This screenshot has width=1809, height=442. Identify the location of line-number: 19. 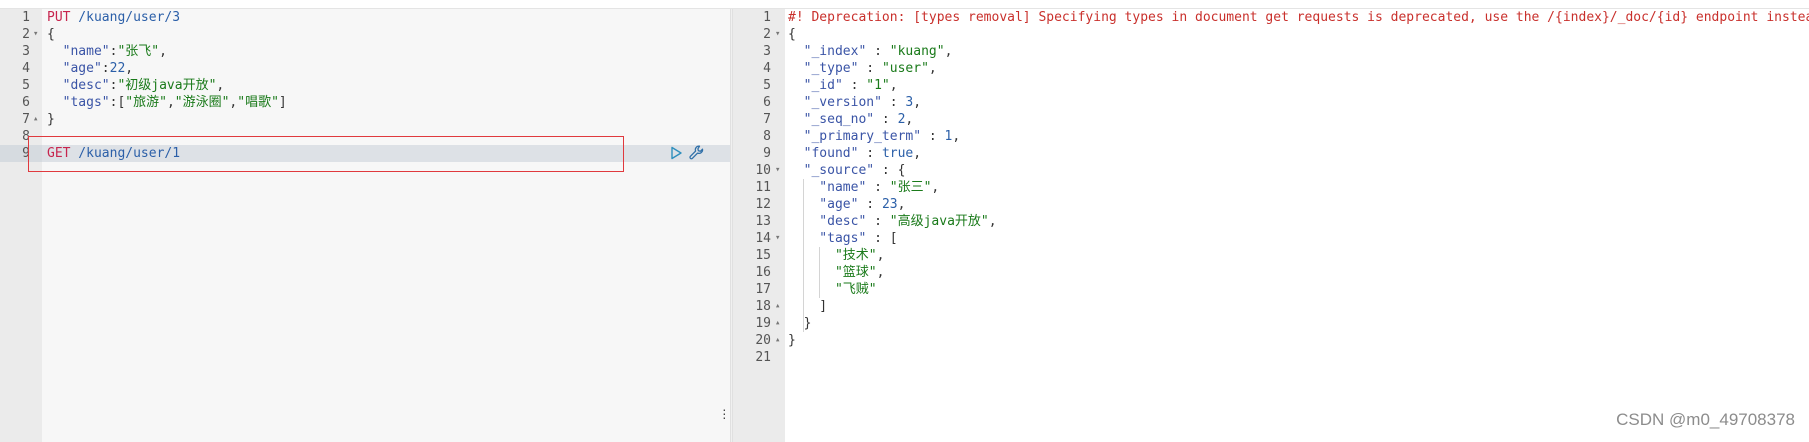
(763, 323).